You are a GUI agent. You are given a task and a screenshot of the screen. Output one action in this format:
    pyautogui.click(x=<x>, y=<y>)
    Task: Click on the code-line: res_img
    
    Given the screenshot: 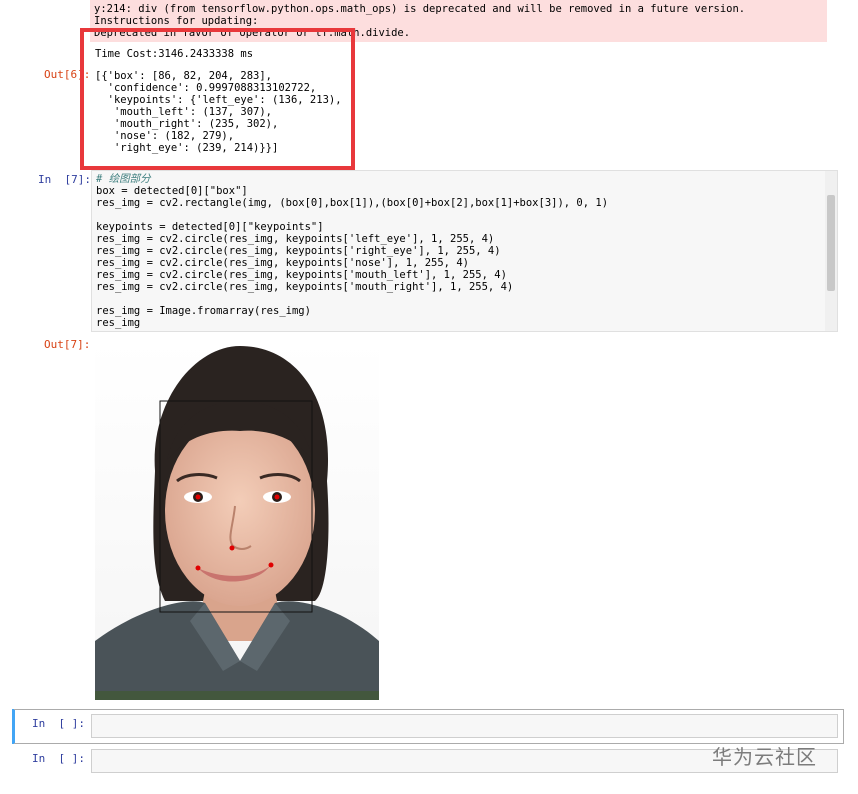 What is the action you would take?
    pyautogui.click(x=118, y=323)
    